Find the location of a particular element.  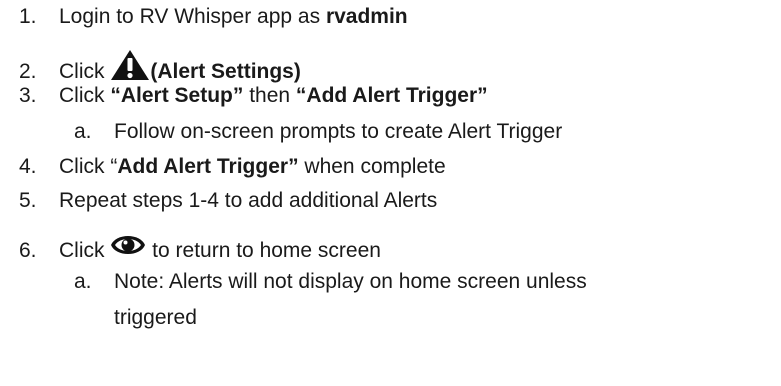

step-text: then is located at coordinates (269, 95).